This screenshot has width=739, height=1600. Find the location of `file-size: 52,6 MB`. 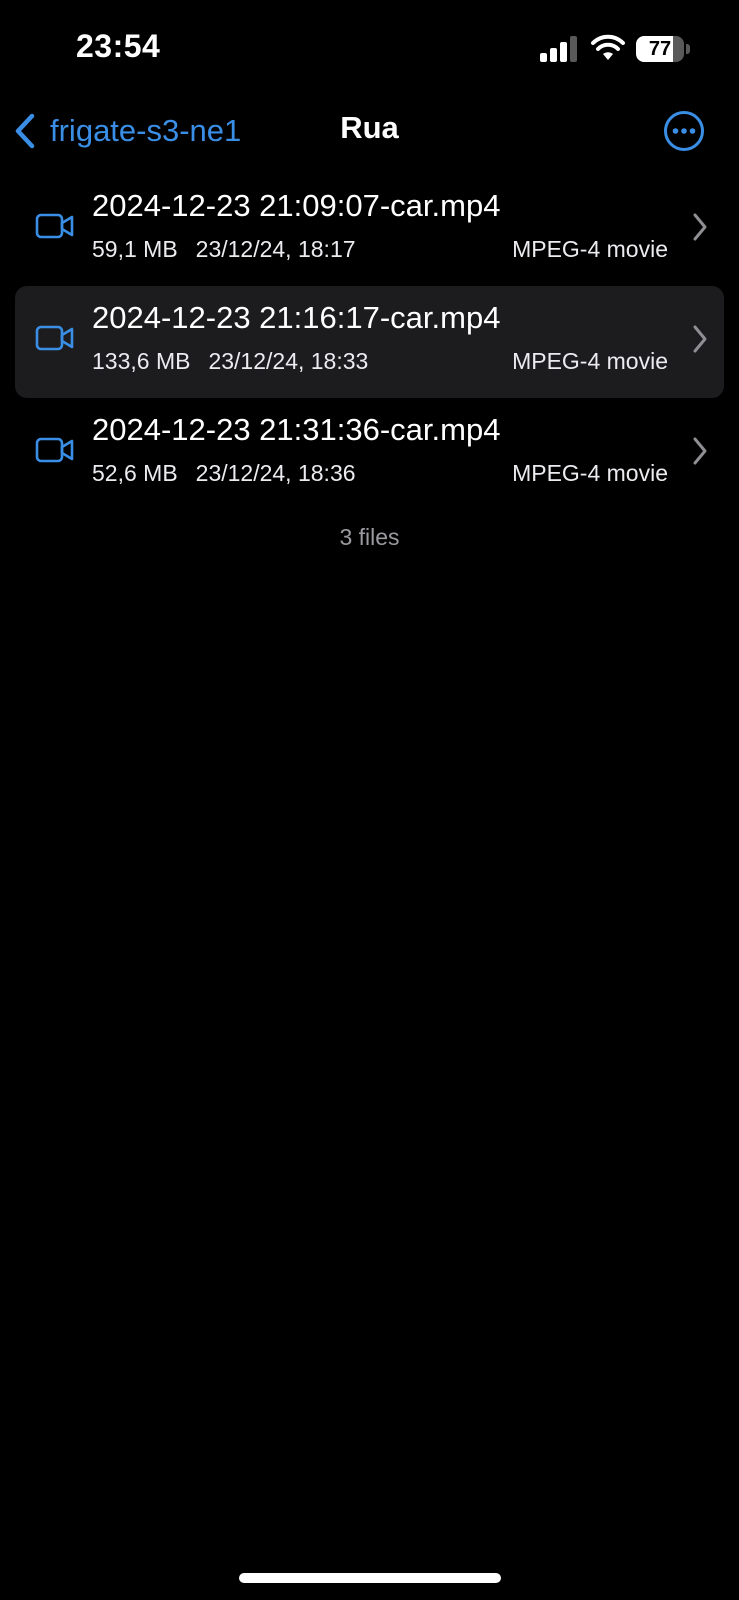

file-size: 52,6 MB is located at coordinates (135, 473).